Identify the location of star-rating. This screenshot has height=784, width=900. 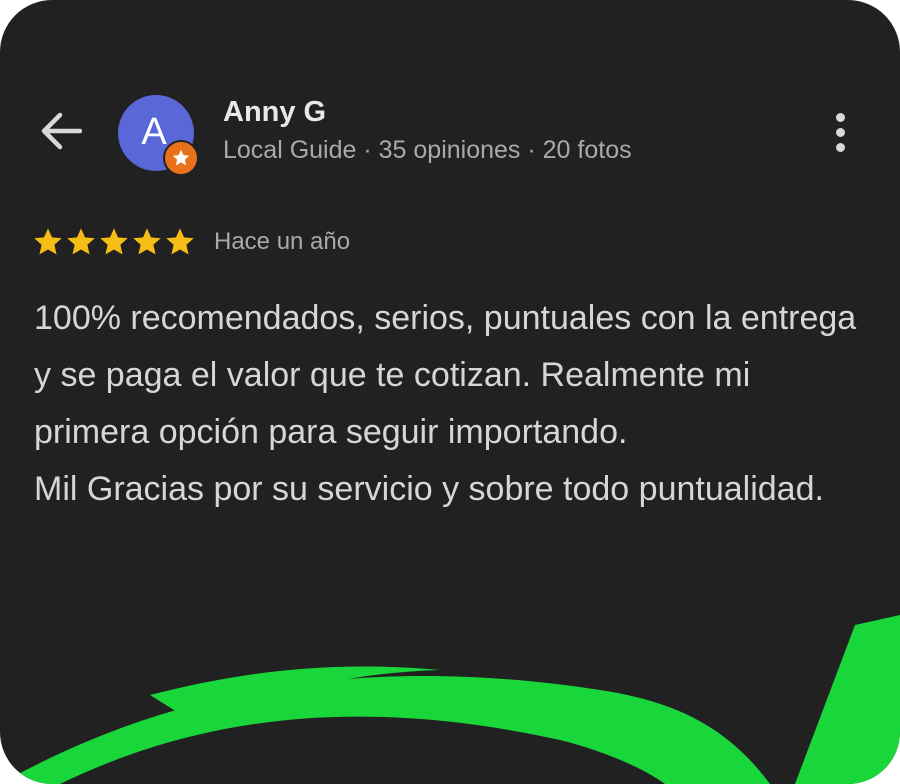
(114, 242).